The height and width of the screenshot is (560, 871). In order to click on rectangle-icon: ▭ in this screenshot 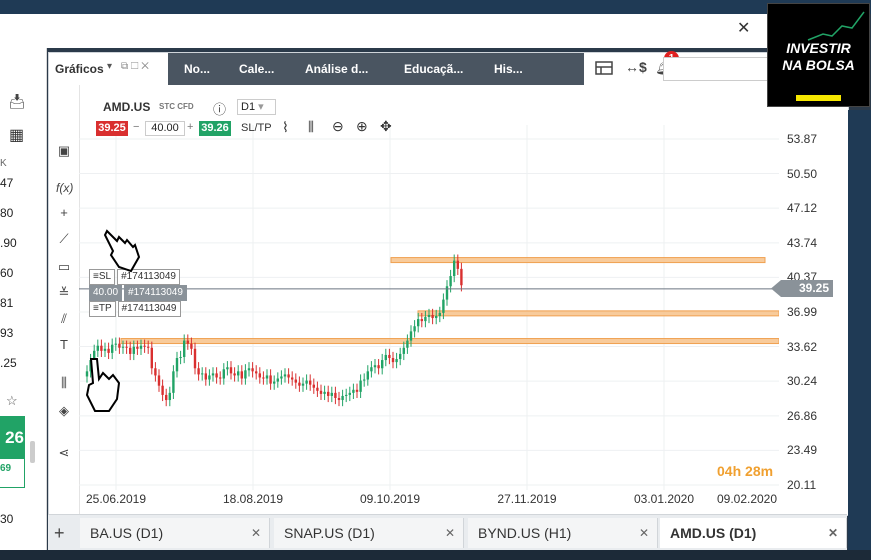, I will do `click(64, 267)`.